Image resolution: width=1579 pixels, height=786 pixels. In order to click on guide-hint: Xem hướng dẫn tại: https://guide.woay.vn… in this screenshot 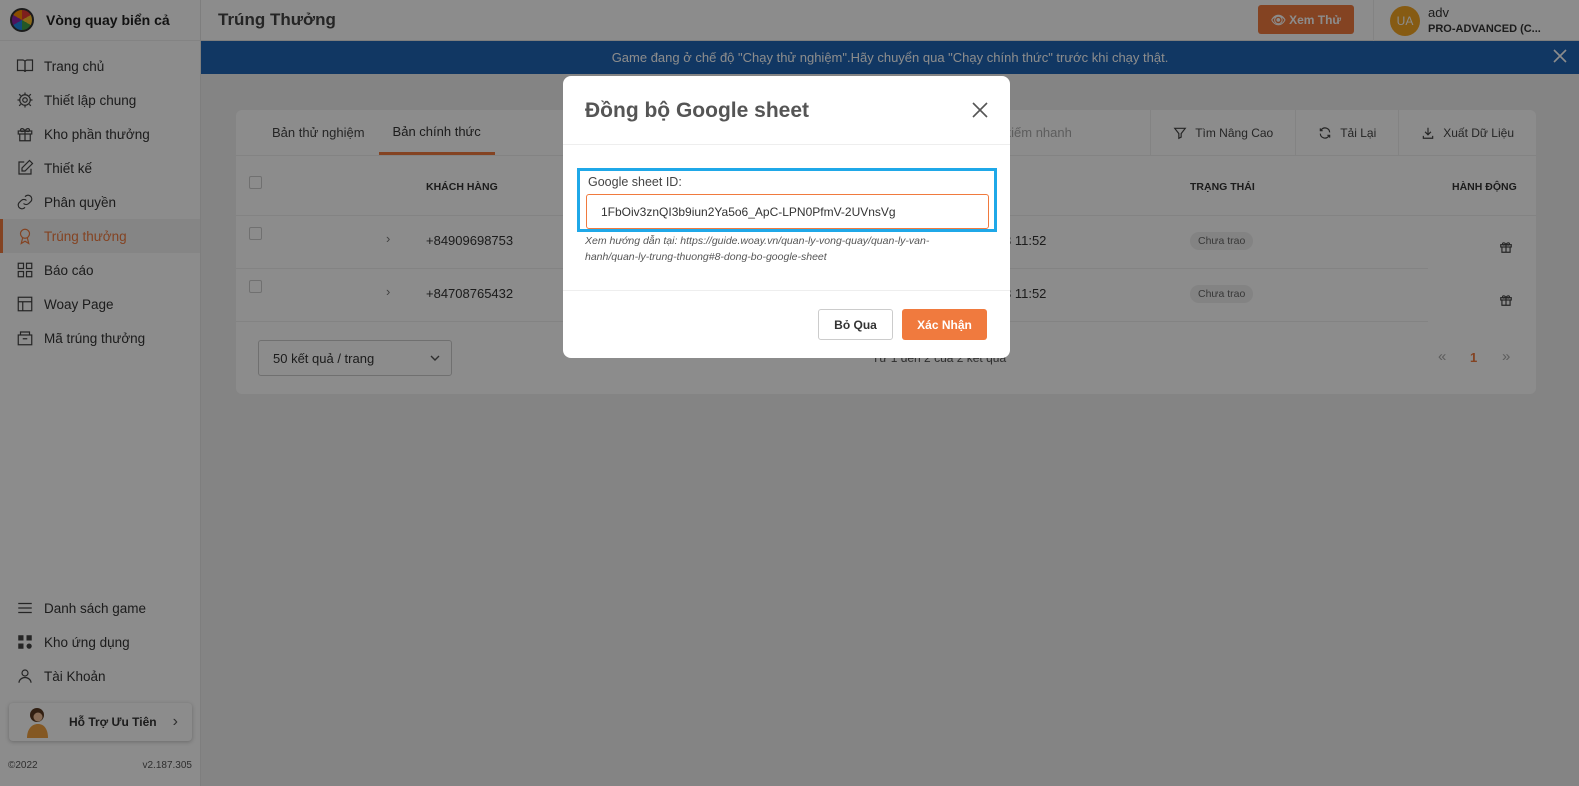, I will do `click(757, 249)`.